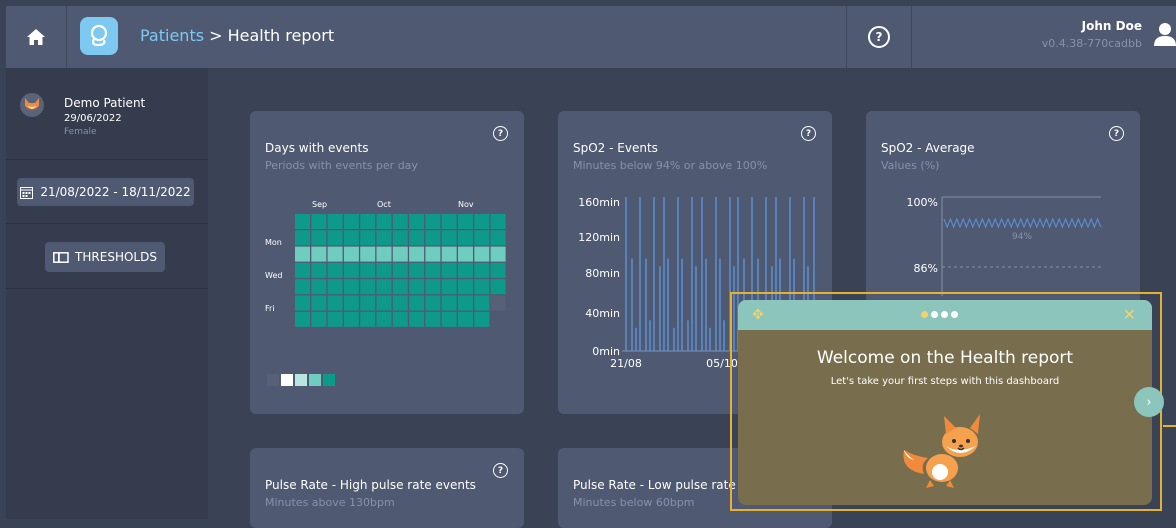 This screenshot has height=528, width=1176. Describe the element at coordinates (500, 470) in the screenshot. I see `card-help-button: ?` at that location.